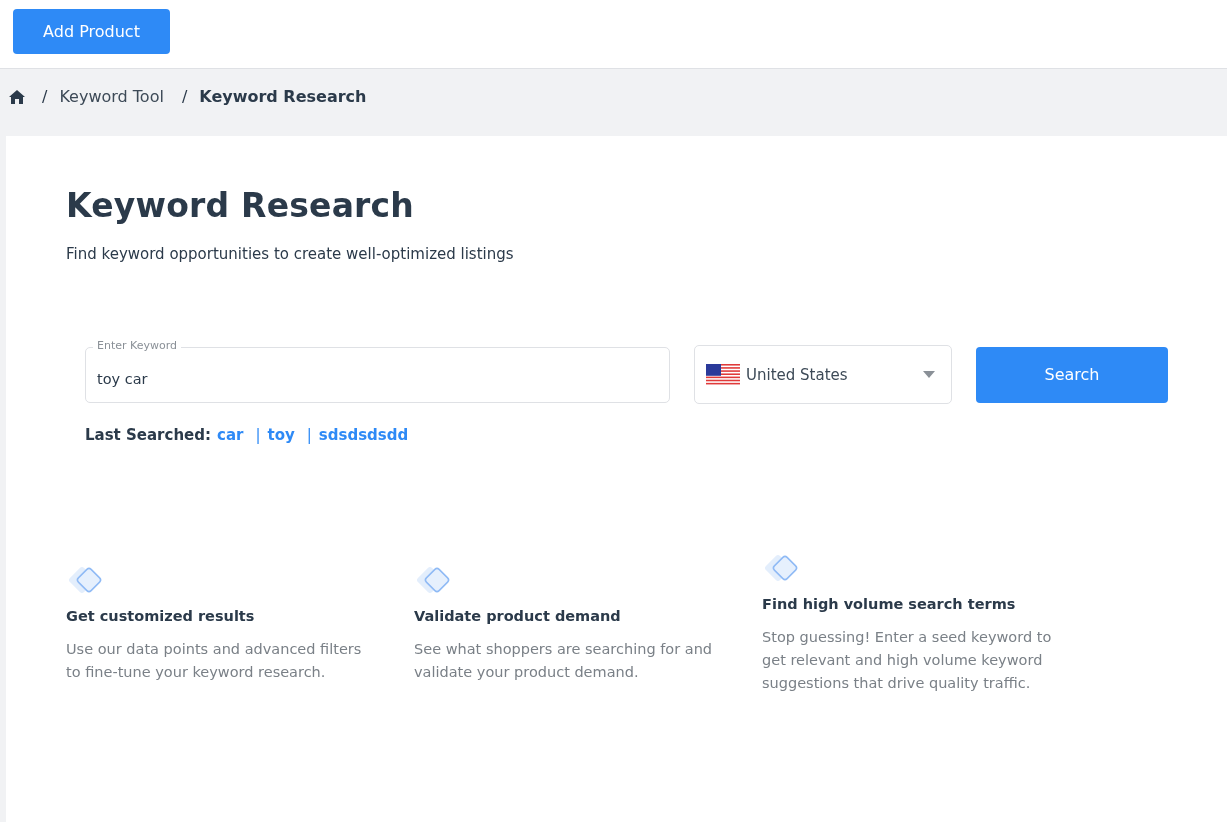  I want to click on page-title: Keyword Research, so click(241, 205).